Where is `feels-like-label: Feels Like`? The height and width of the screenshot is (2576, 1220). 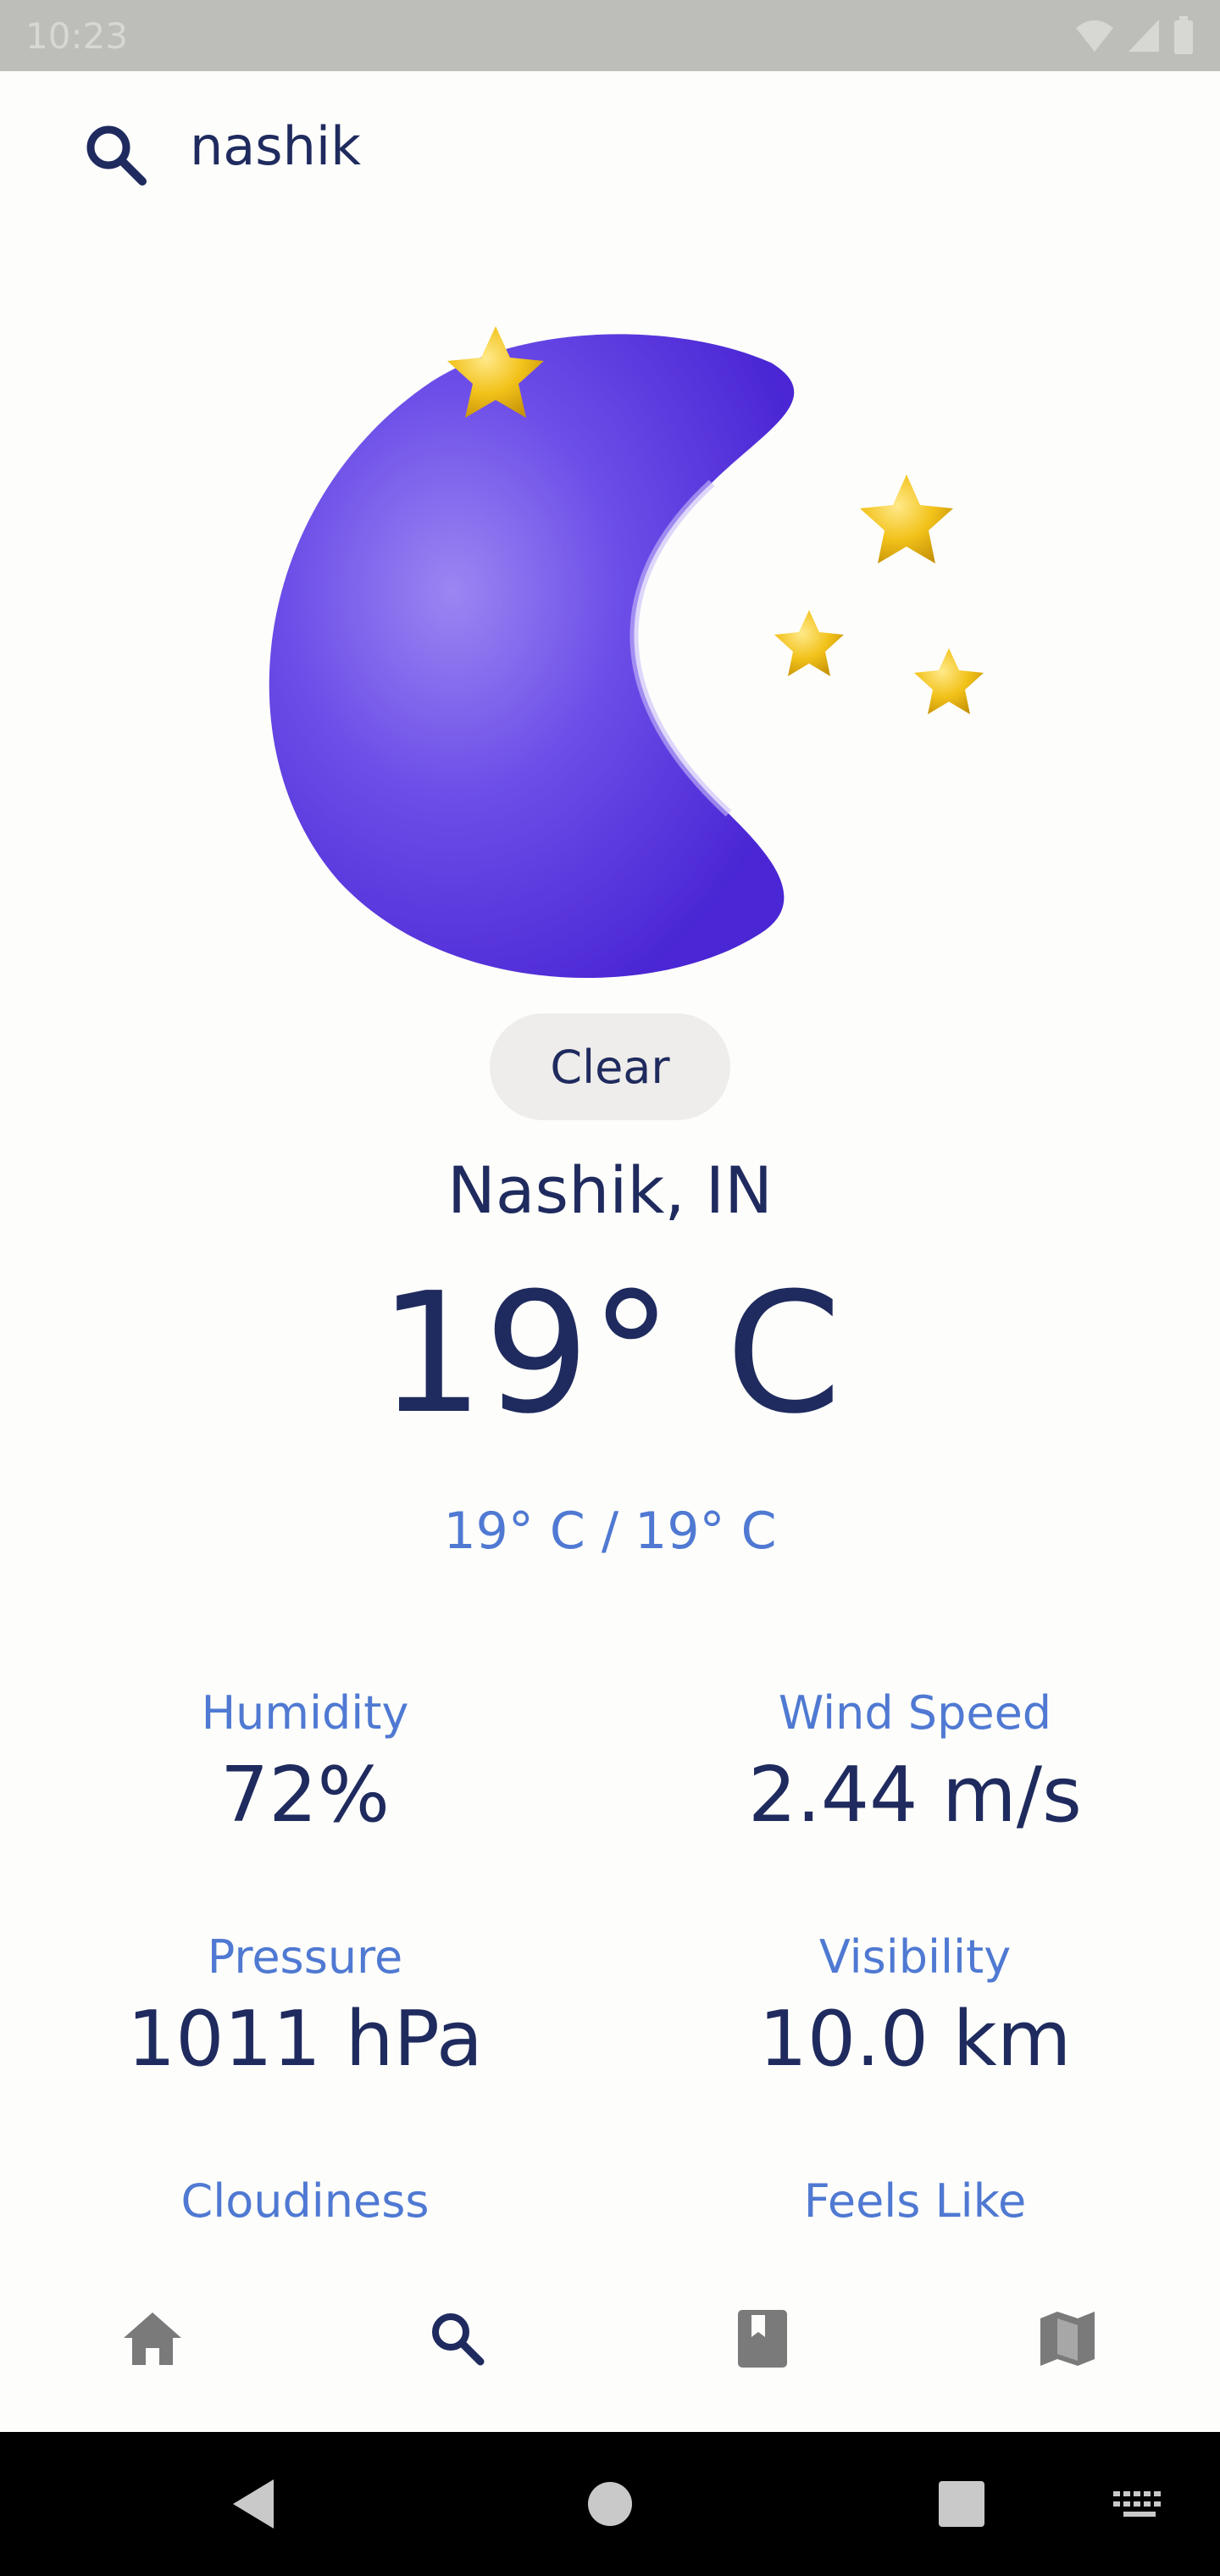 feels-like-label: Feels Like is located at coordinates (915, 2201).